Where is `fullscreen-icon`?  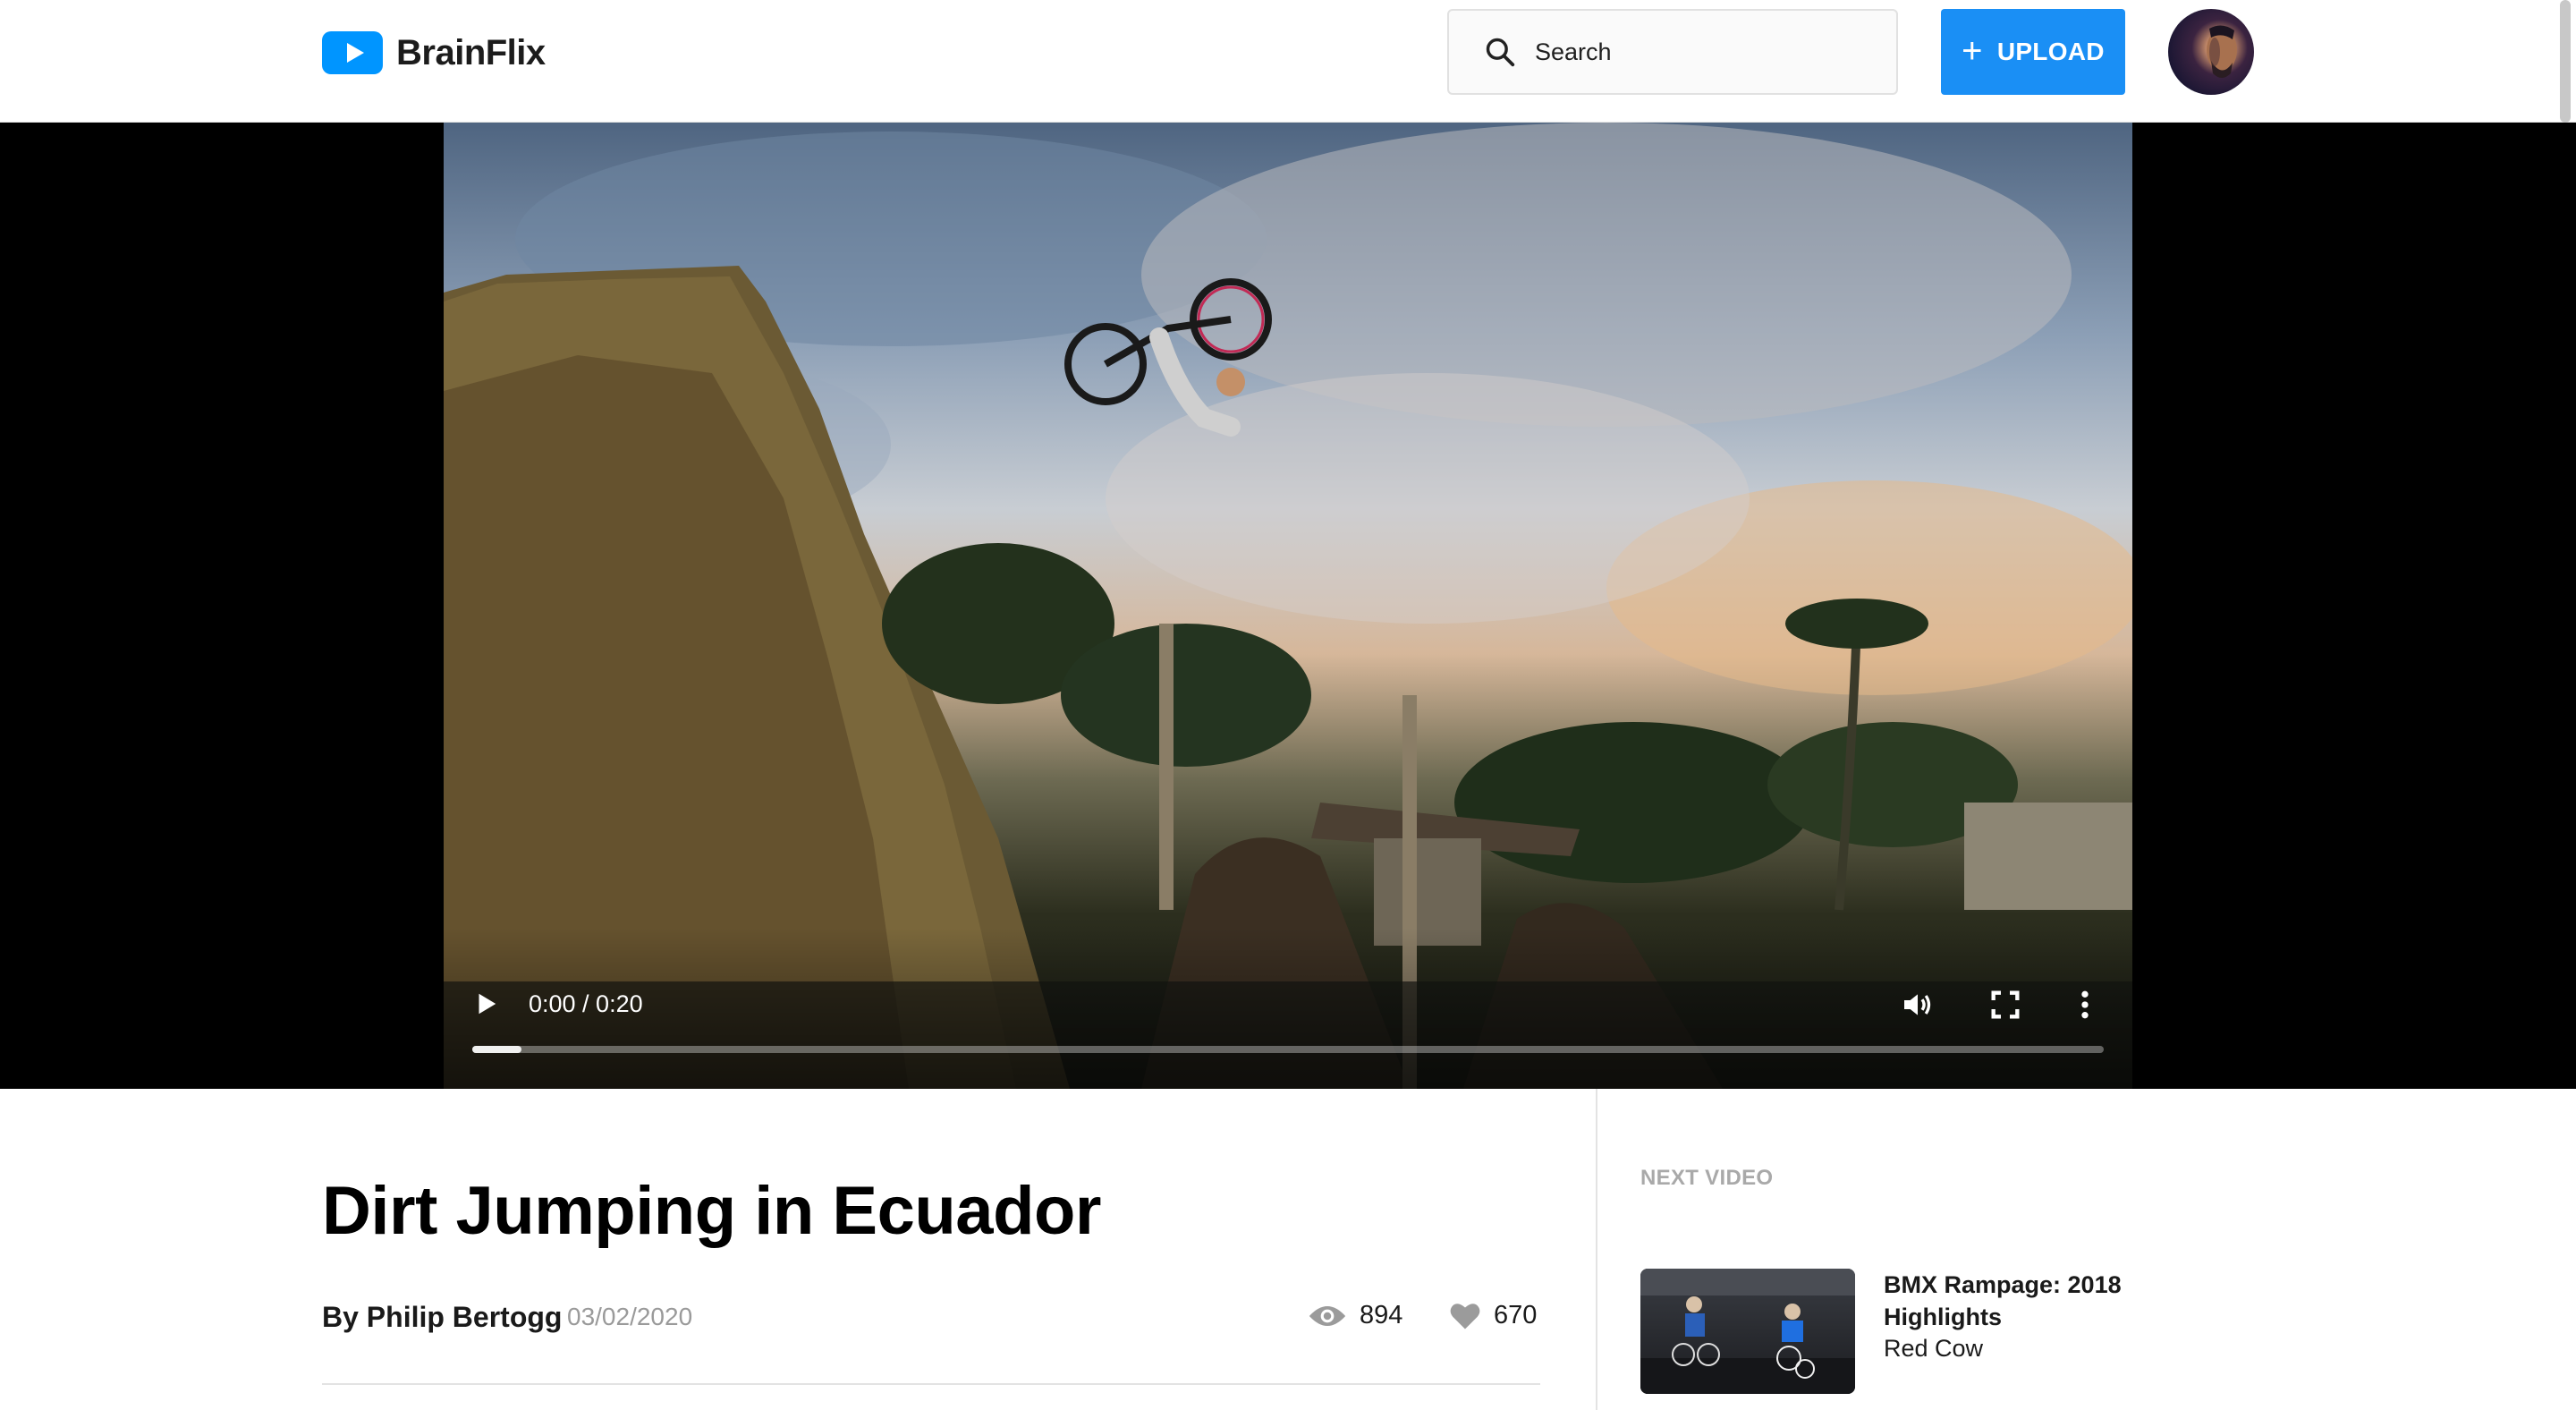 fullscreen-icon is located at coordinates (2005, 1005).